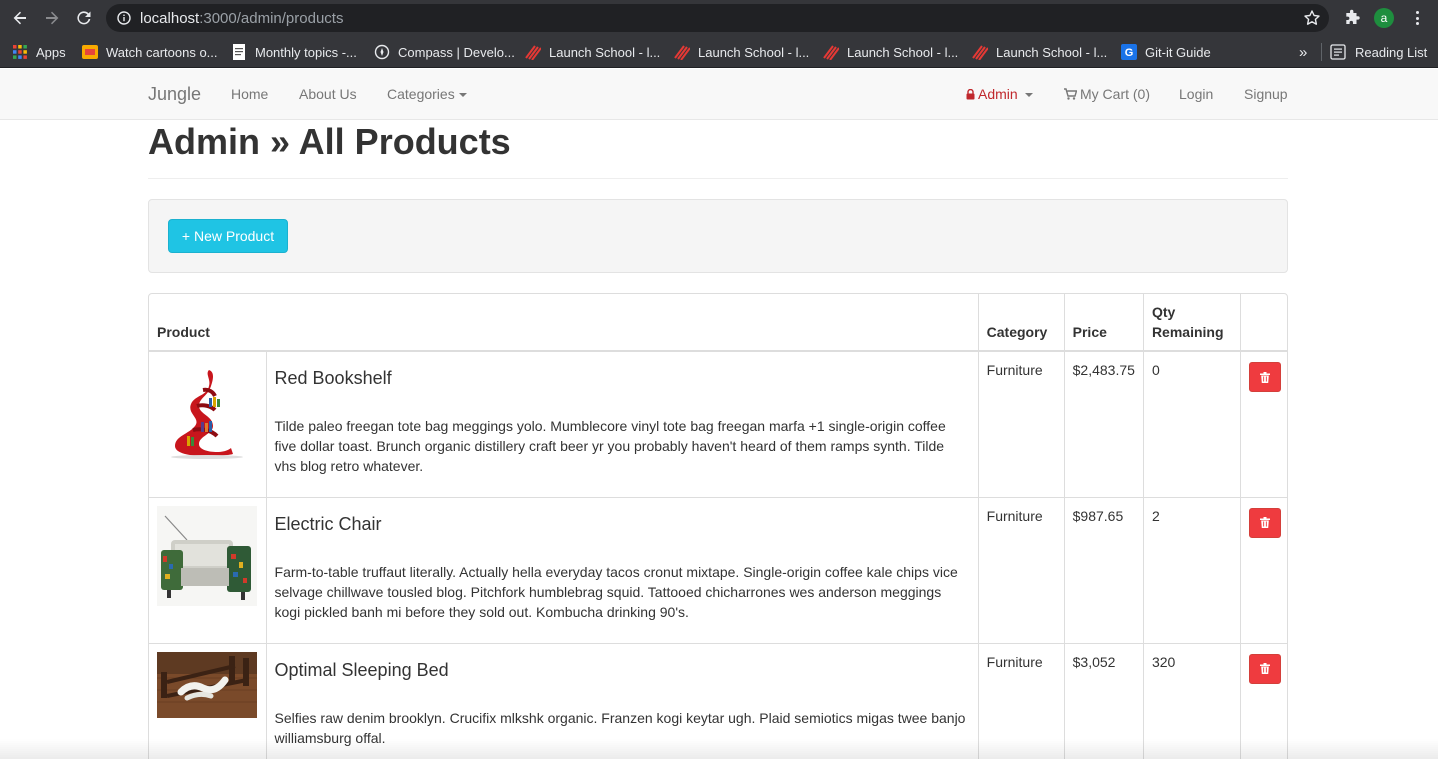 The width and height of the screenshot is (1438, 759). I want to click on arrow-right-icon, so click(52, 18).